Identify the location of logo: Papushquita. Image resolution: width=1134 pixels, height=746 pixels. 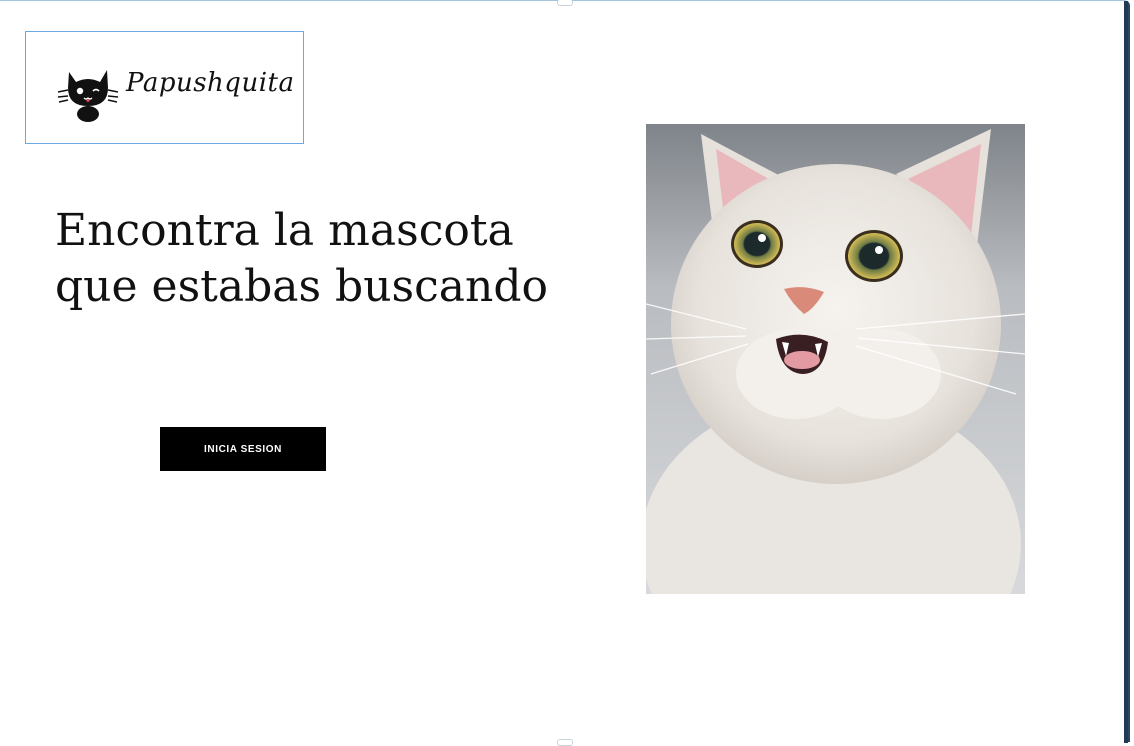
(164, 87).